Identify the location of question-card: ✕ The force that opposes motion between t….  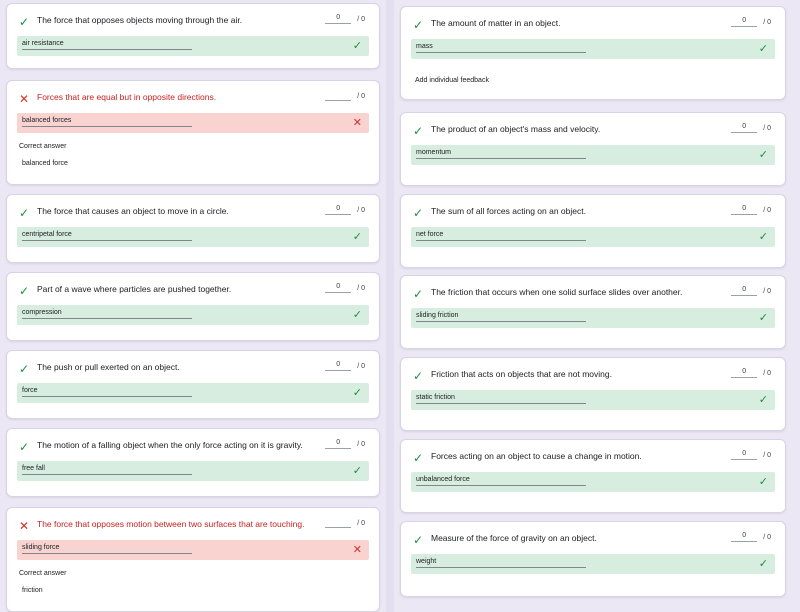
(193, 559).